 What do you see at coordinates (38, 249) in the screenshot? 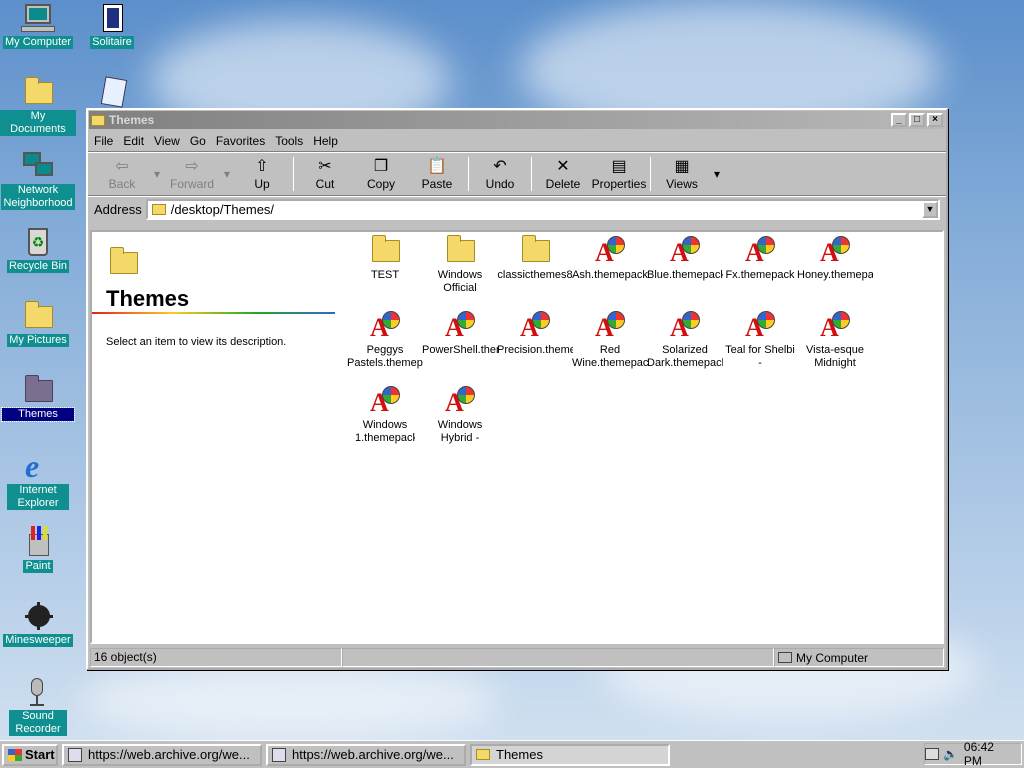
I see `desktop-icon-recycle-bin: ♻ Recycle Bin` at bounding box center [38, 249].